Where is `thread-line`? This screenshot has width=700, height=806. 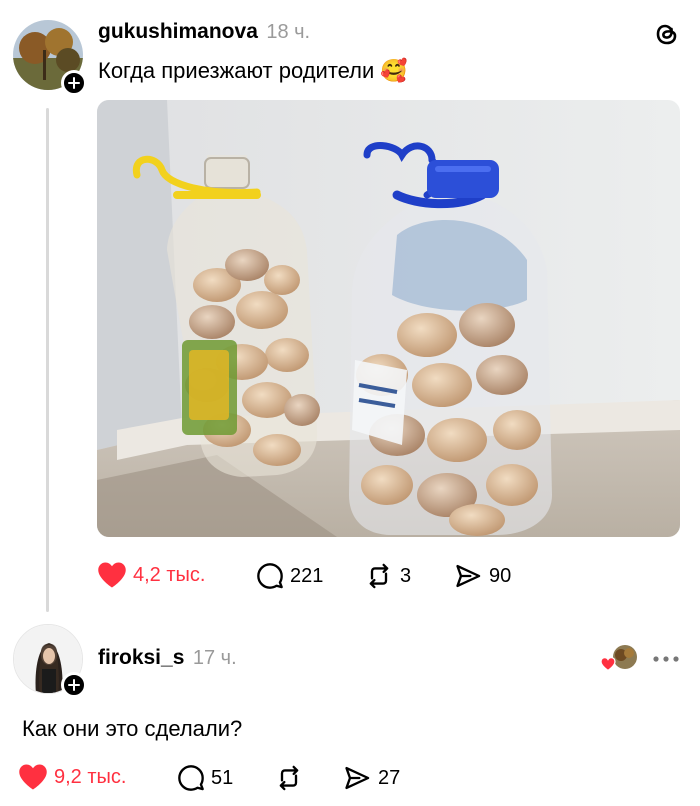 thread-line is located at coordinates (47, 360).